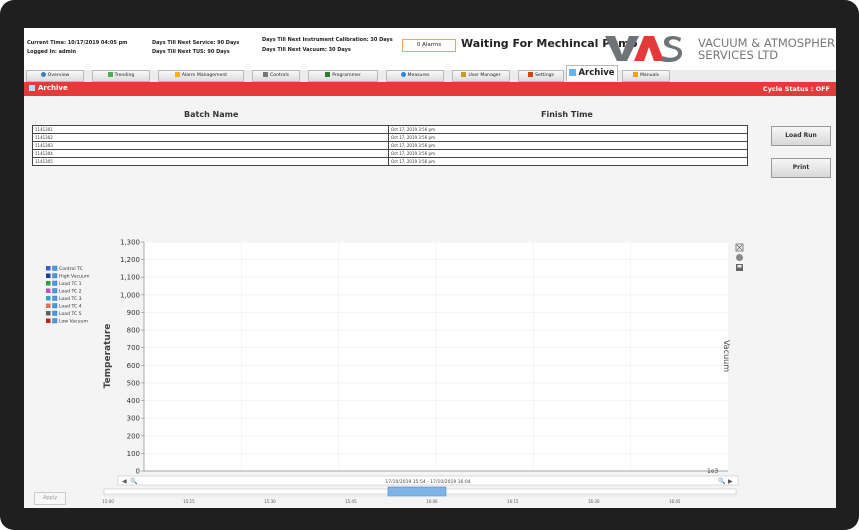 This screenshot has height=530, width=859. I want to click on tab-label: Manuals, so click(649, 75).